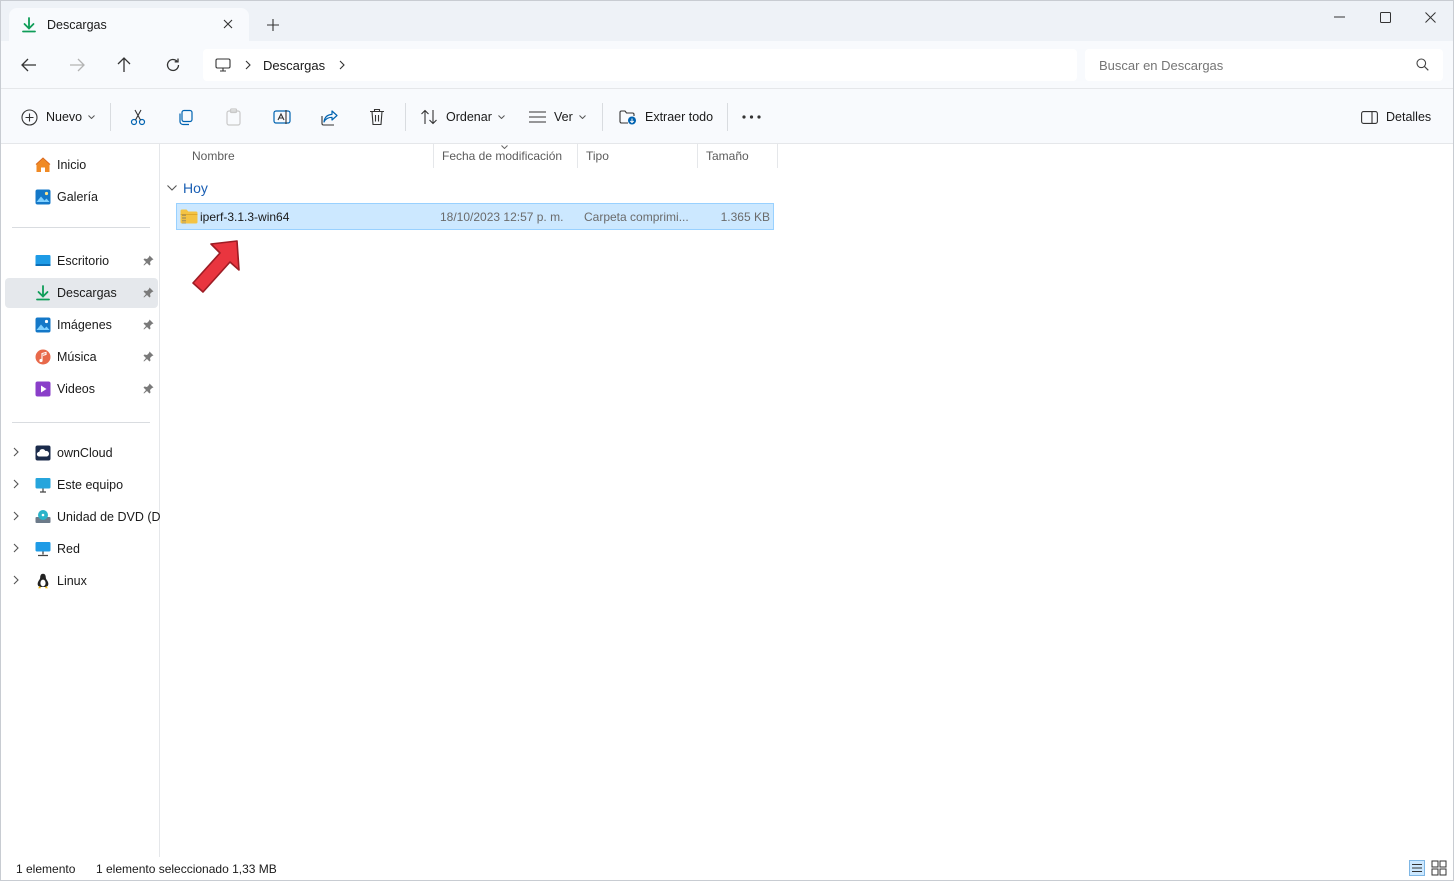 This screenshot has width=1454, height=881. I want to click on new-tab-button, so click(273, 25).